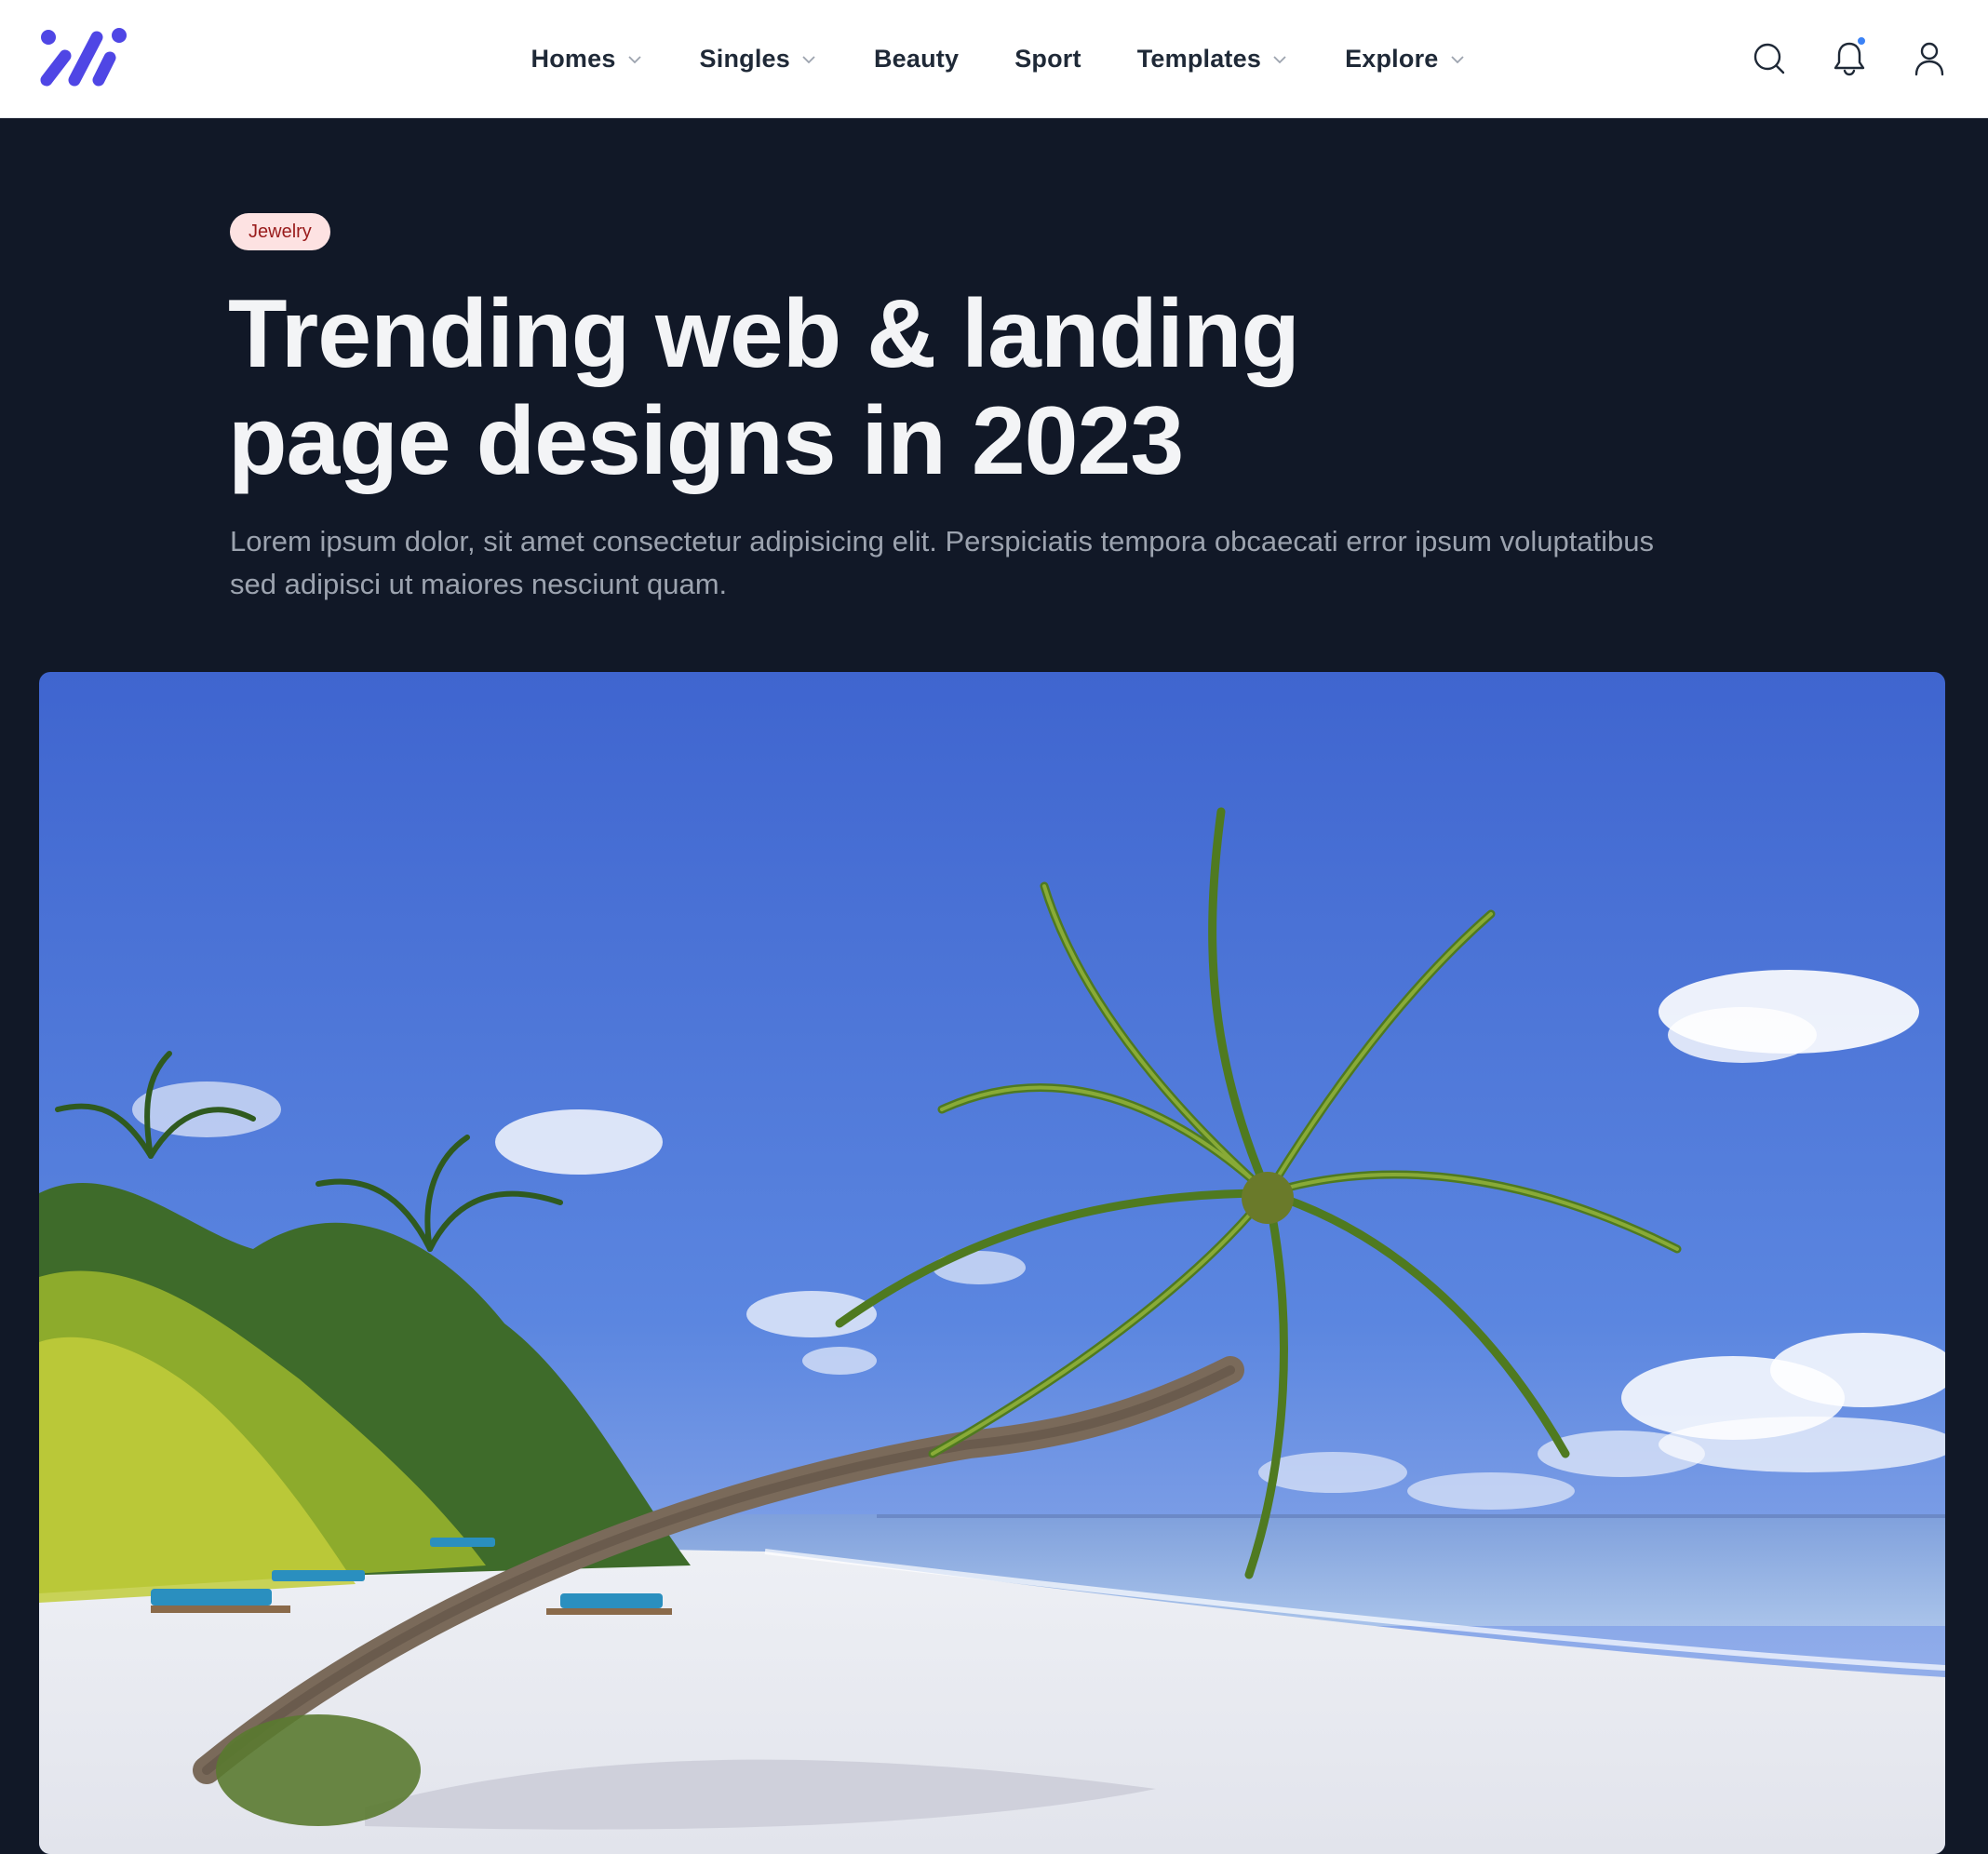 The height and width of the screenshot is (1854, 1988). I want to click on nav-label: Beauty, so click(916, 59).